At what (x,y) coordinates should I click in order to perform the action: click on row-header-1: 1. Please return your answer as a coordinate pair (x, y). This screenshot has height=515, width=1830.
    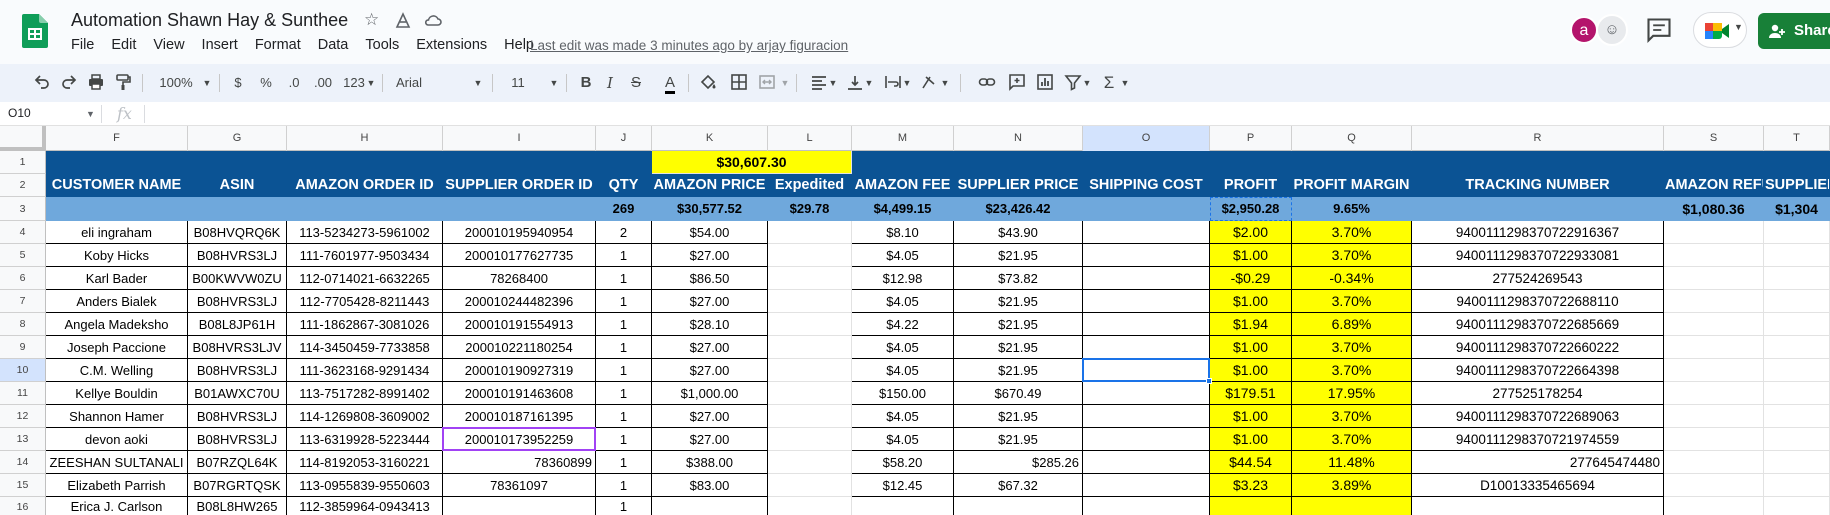
    Looking at the image, I should click on (23, 162).